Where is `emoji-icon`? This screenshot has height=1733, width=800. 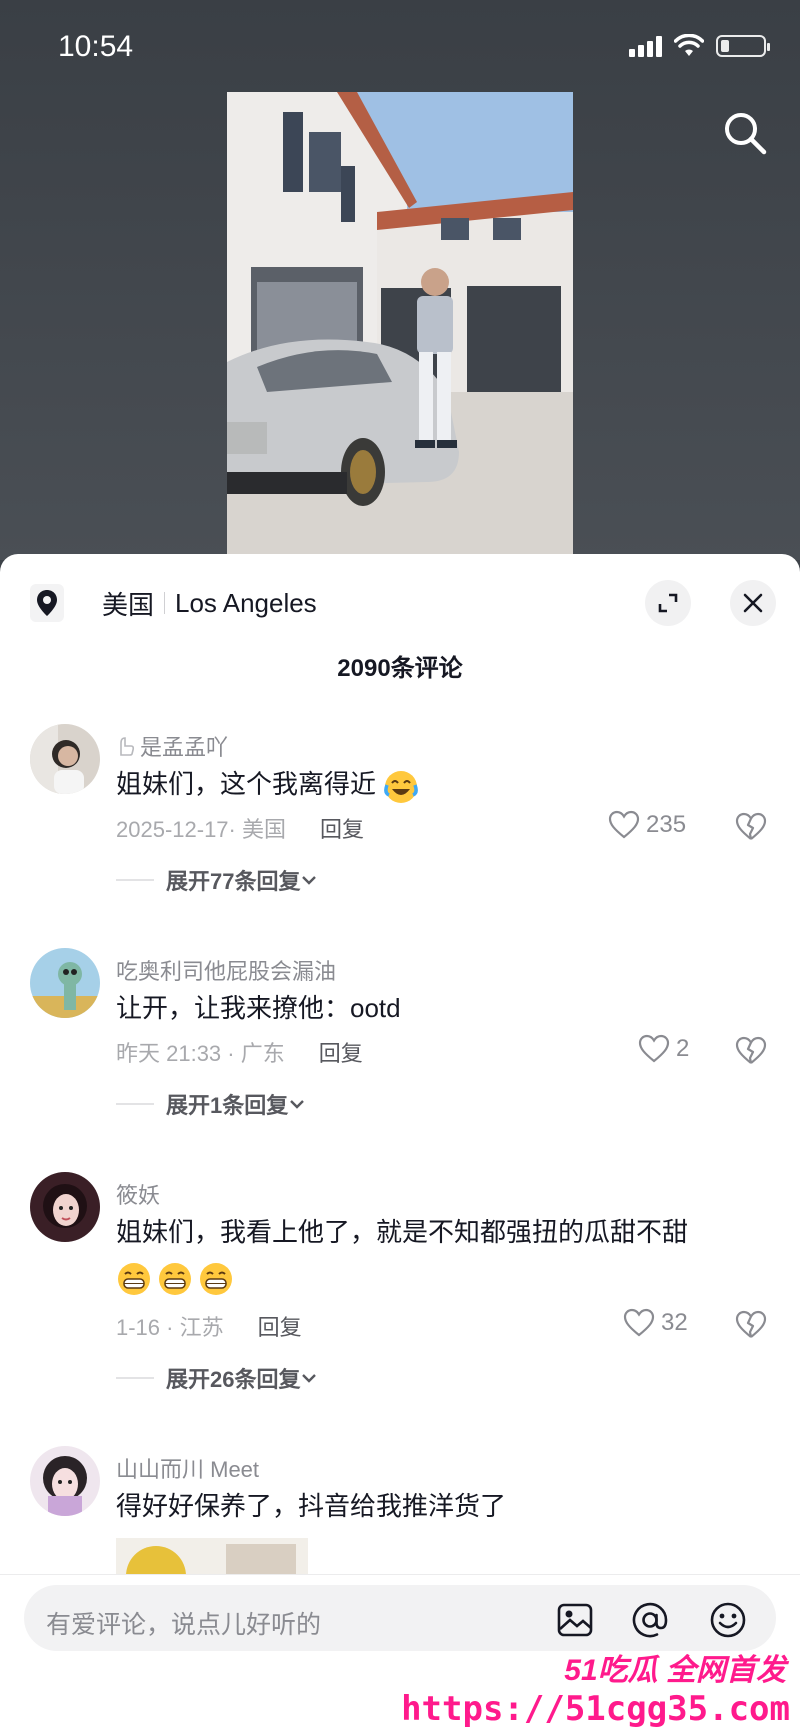
emoji-icon is located at coordinates (728, 1620).